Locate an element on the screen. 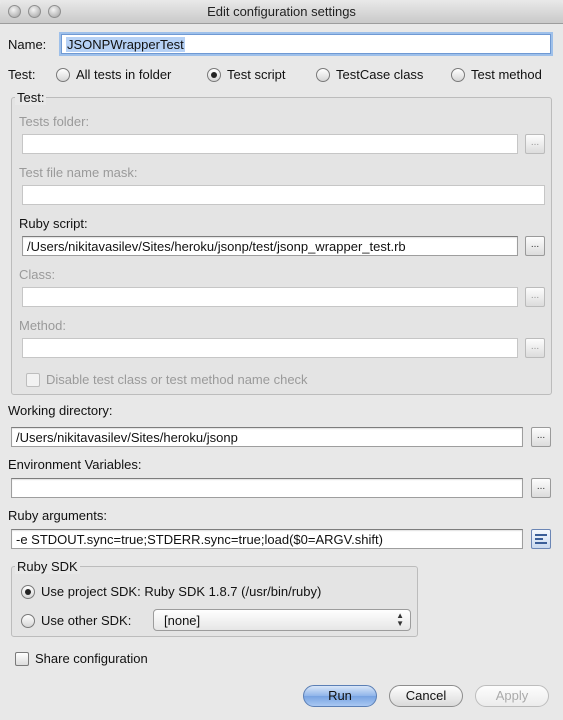 This screenshot has width=563, height=720. radio-use-project-sdk is located at coordinates (28, 592).